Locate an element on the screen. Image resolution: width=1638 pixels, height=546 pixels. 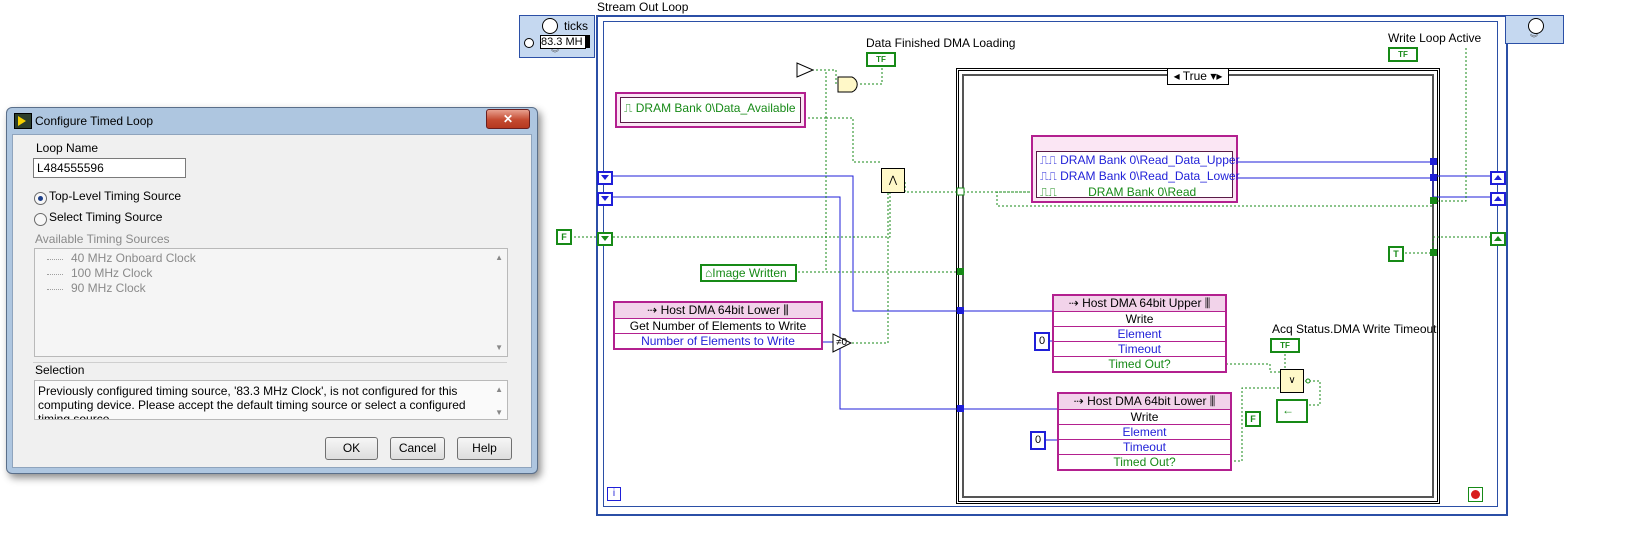
node-method: Get Number of Elements to Write is located at coordinates (718, 326).